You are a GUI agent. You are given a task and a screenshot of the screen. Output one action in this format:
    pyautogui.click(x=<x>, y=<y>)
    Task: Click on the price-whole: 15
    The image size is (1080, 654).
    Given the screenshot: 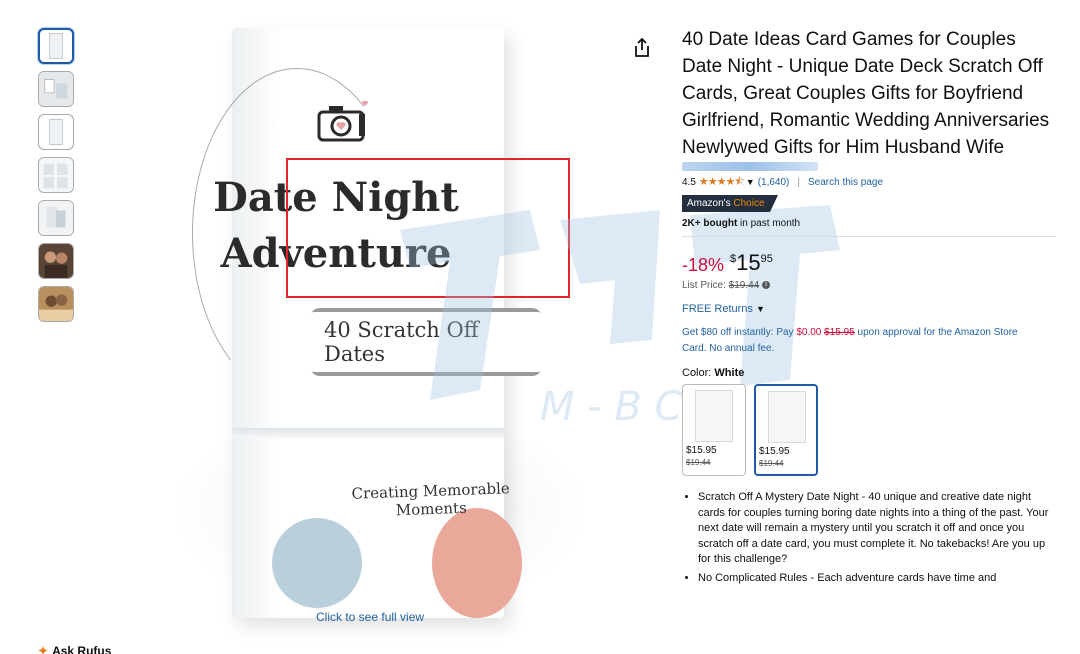 What is the action you would take?
    pyautogui.click(x=748, y=262)
    